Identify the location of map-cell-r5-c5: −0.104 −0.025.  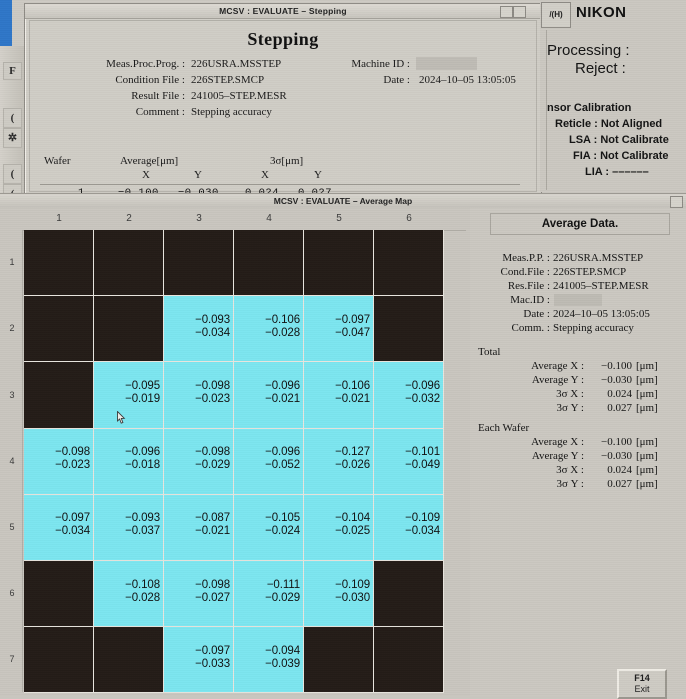
(339, 527).